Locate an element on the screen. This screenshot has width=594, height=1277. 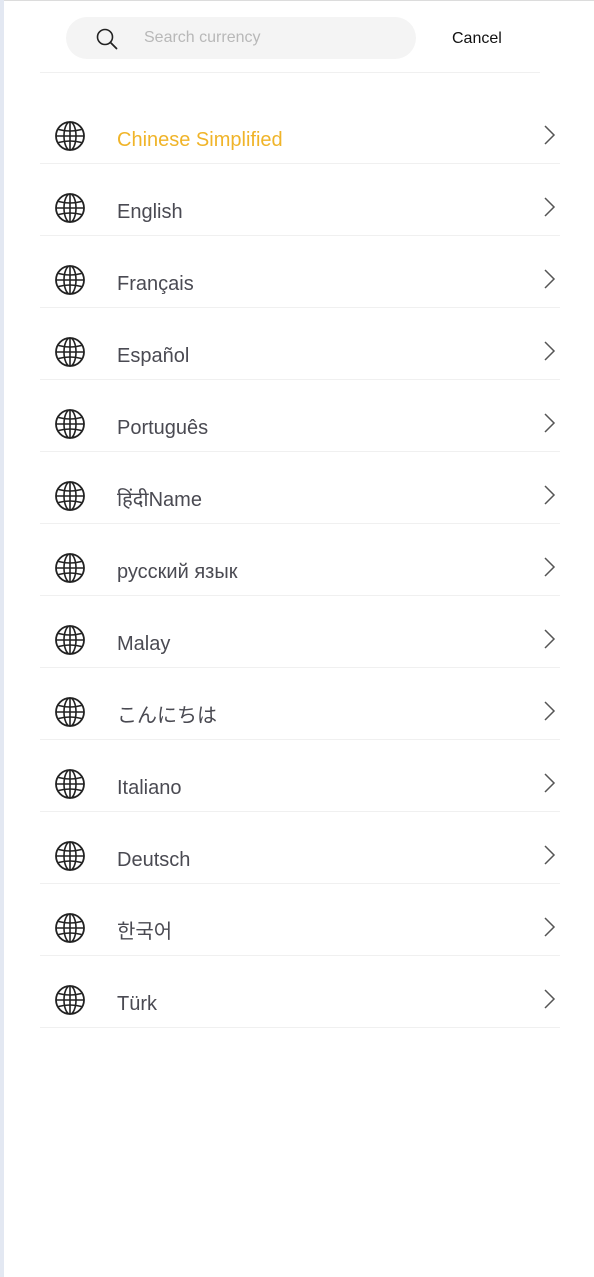
language-label: Malay is located at coordinates (144, 644).